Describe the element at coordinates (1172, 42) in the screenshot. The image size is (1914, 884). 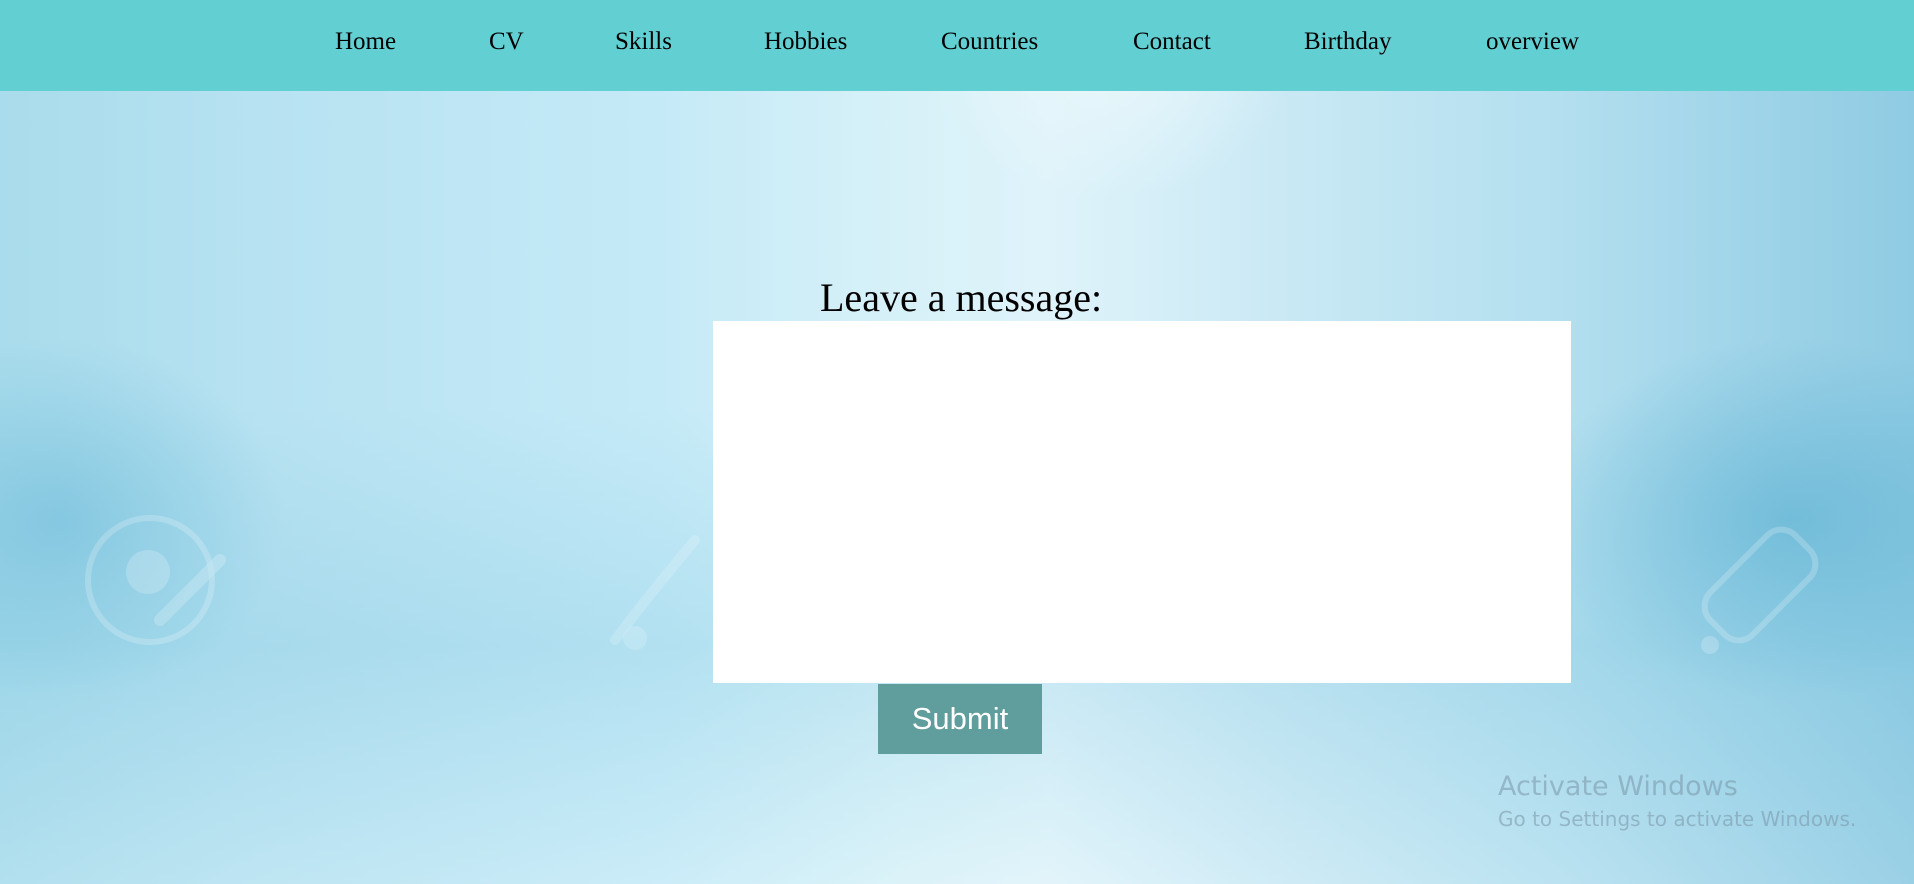
I see `nav-link-contact: Contact` at that location.